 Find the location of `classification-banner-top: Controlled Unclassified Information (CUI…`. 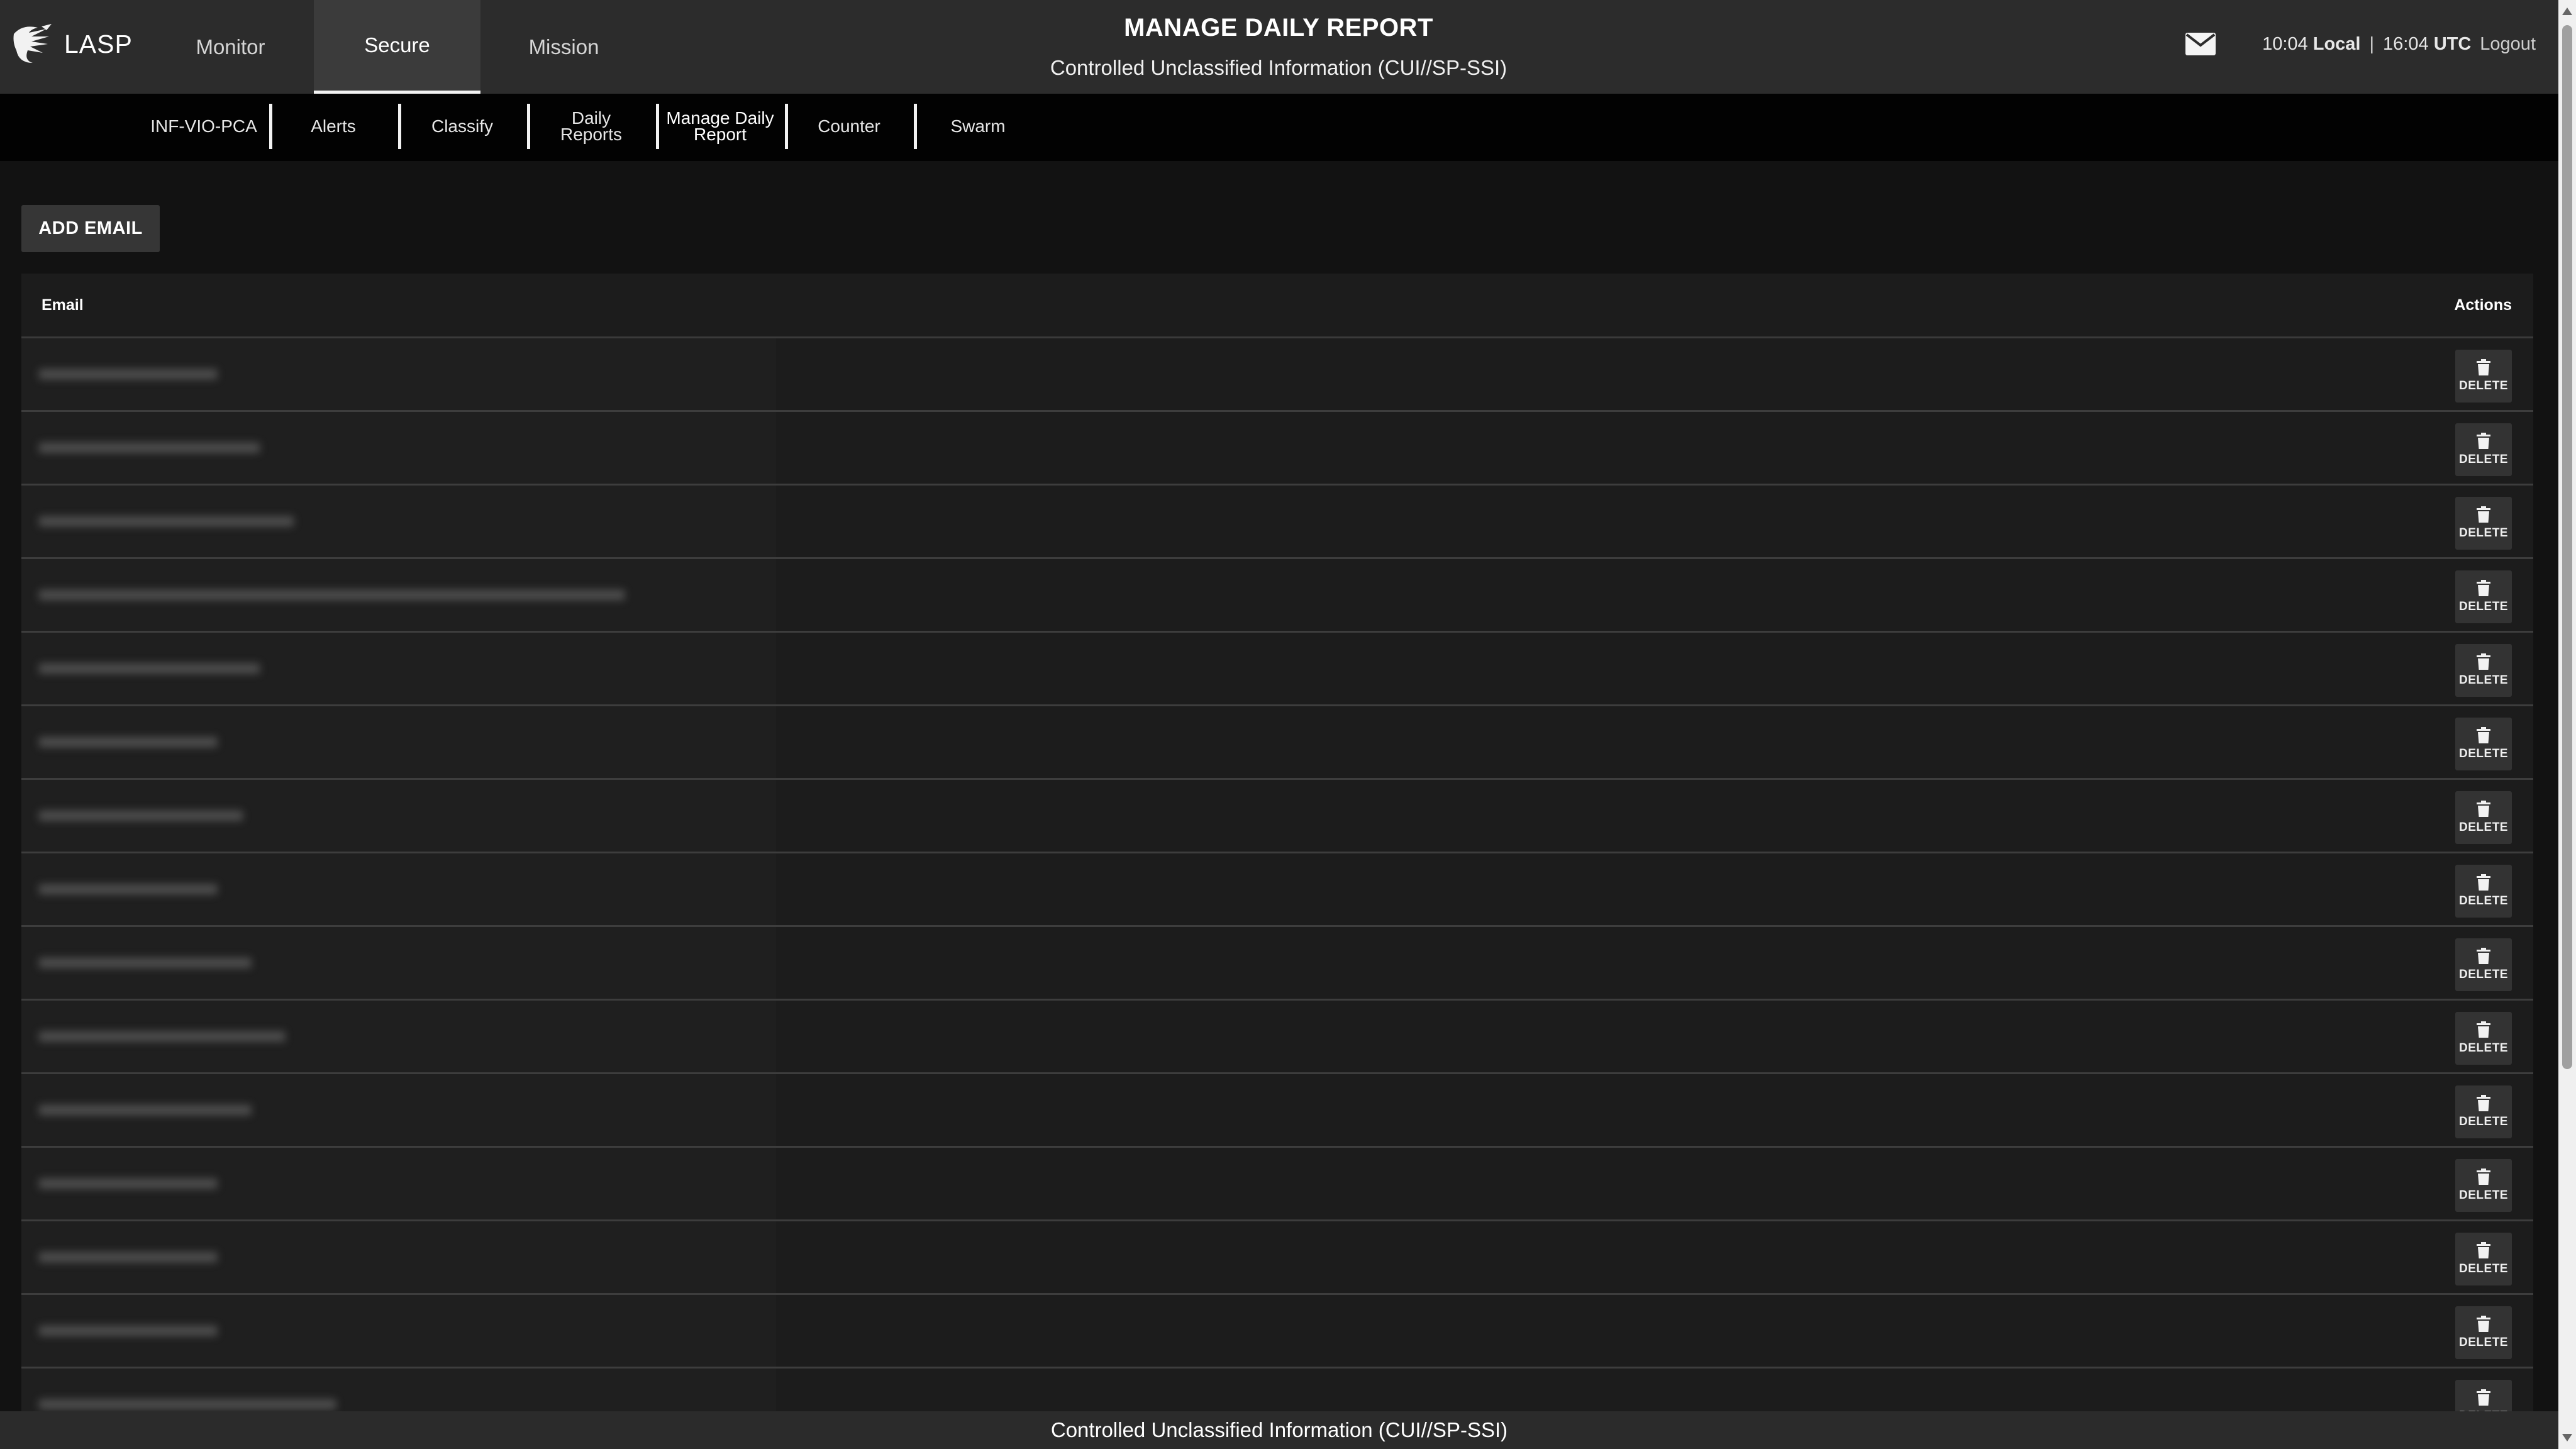

classification-banner-top: Controlled Unclassified Information (CUI… is located at coordinates (1278, 67).